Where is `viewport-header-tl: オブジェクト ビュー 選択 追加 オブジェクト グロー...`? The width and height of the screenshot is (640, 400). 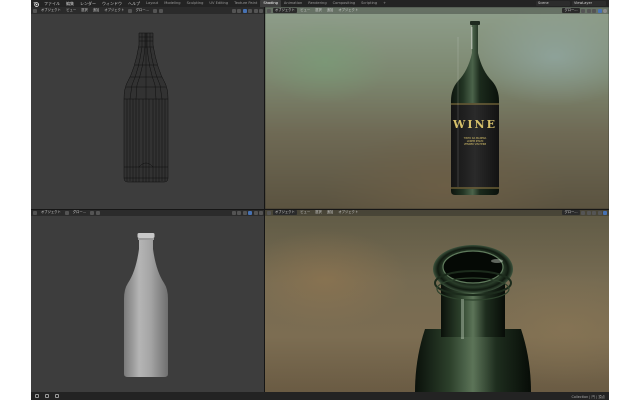 viewport-header-tl: オブジェクト ビュー 選択 追加 オブジェクト グロー... is located at coordinates (148, 10).